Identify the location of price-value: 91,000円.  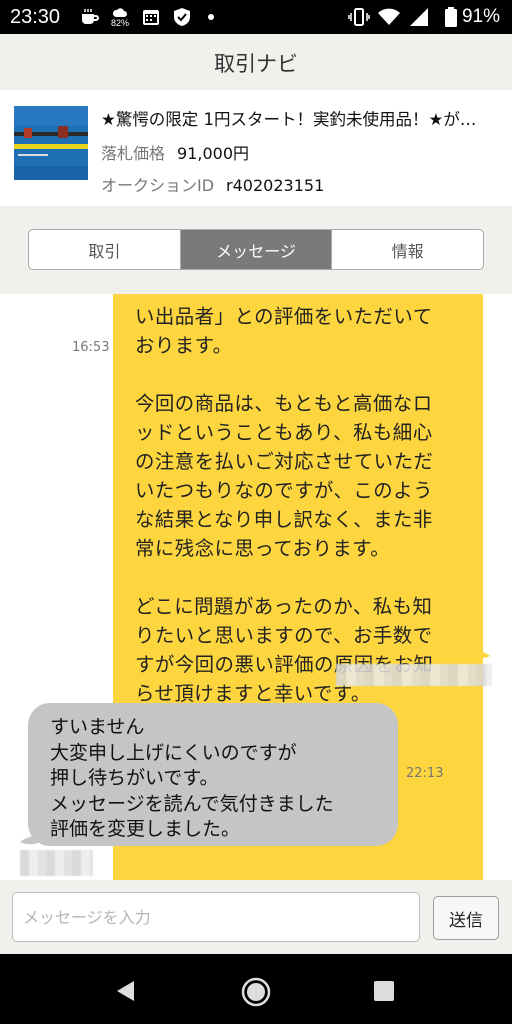
(213, 153).